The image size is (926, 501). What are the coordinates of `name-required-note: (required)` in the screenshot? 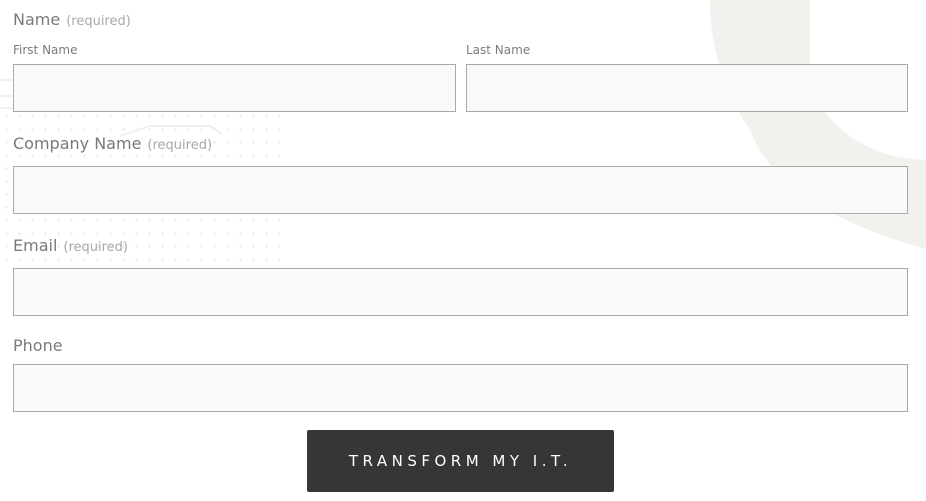 It's located at (98, 21).